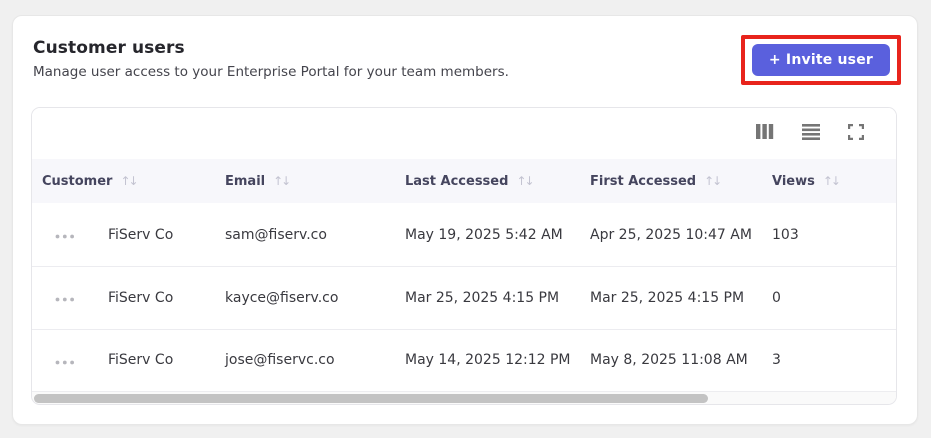  What do you see at coordinates (669, 360) in the screenshot?
I see `cell-first-accessed: May 8, 2025 11:08 AM` at bounding box center [669, 360].